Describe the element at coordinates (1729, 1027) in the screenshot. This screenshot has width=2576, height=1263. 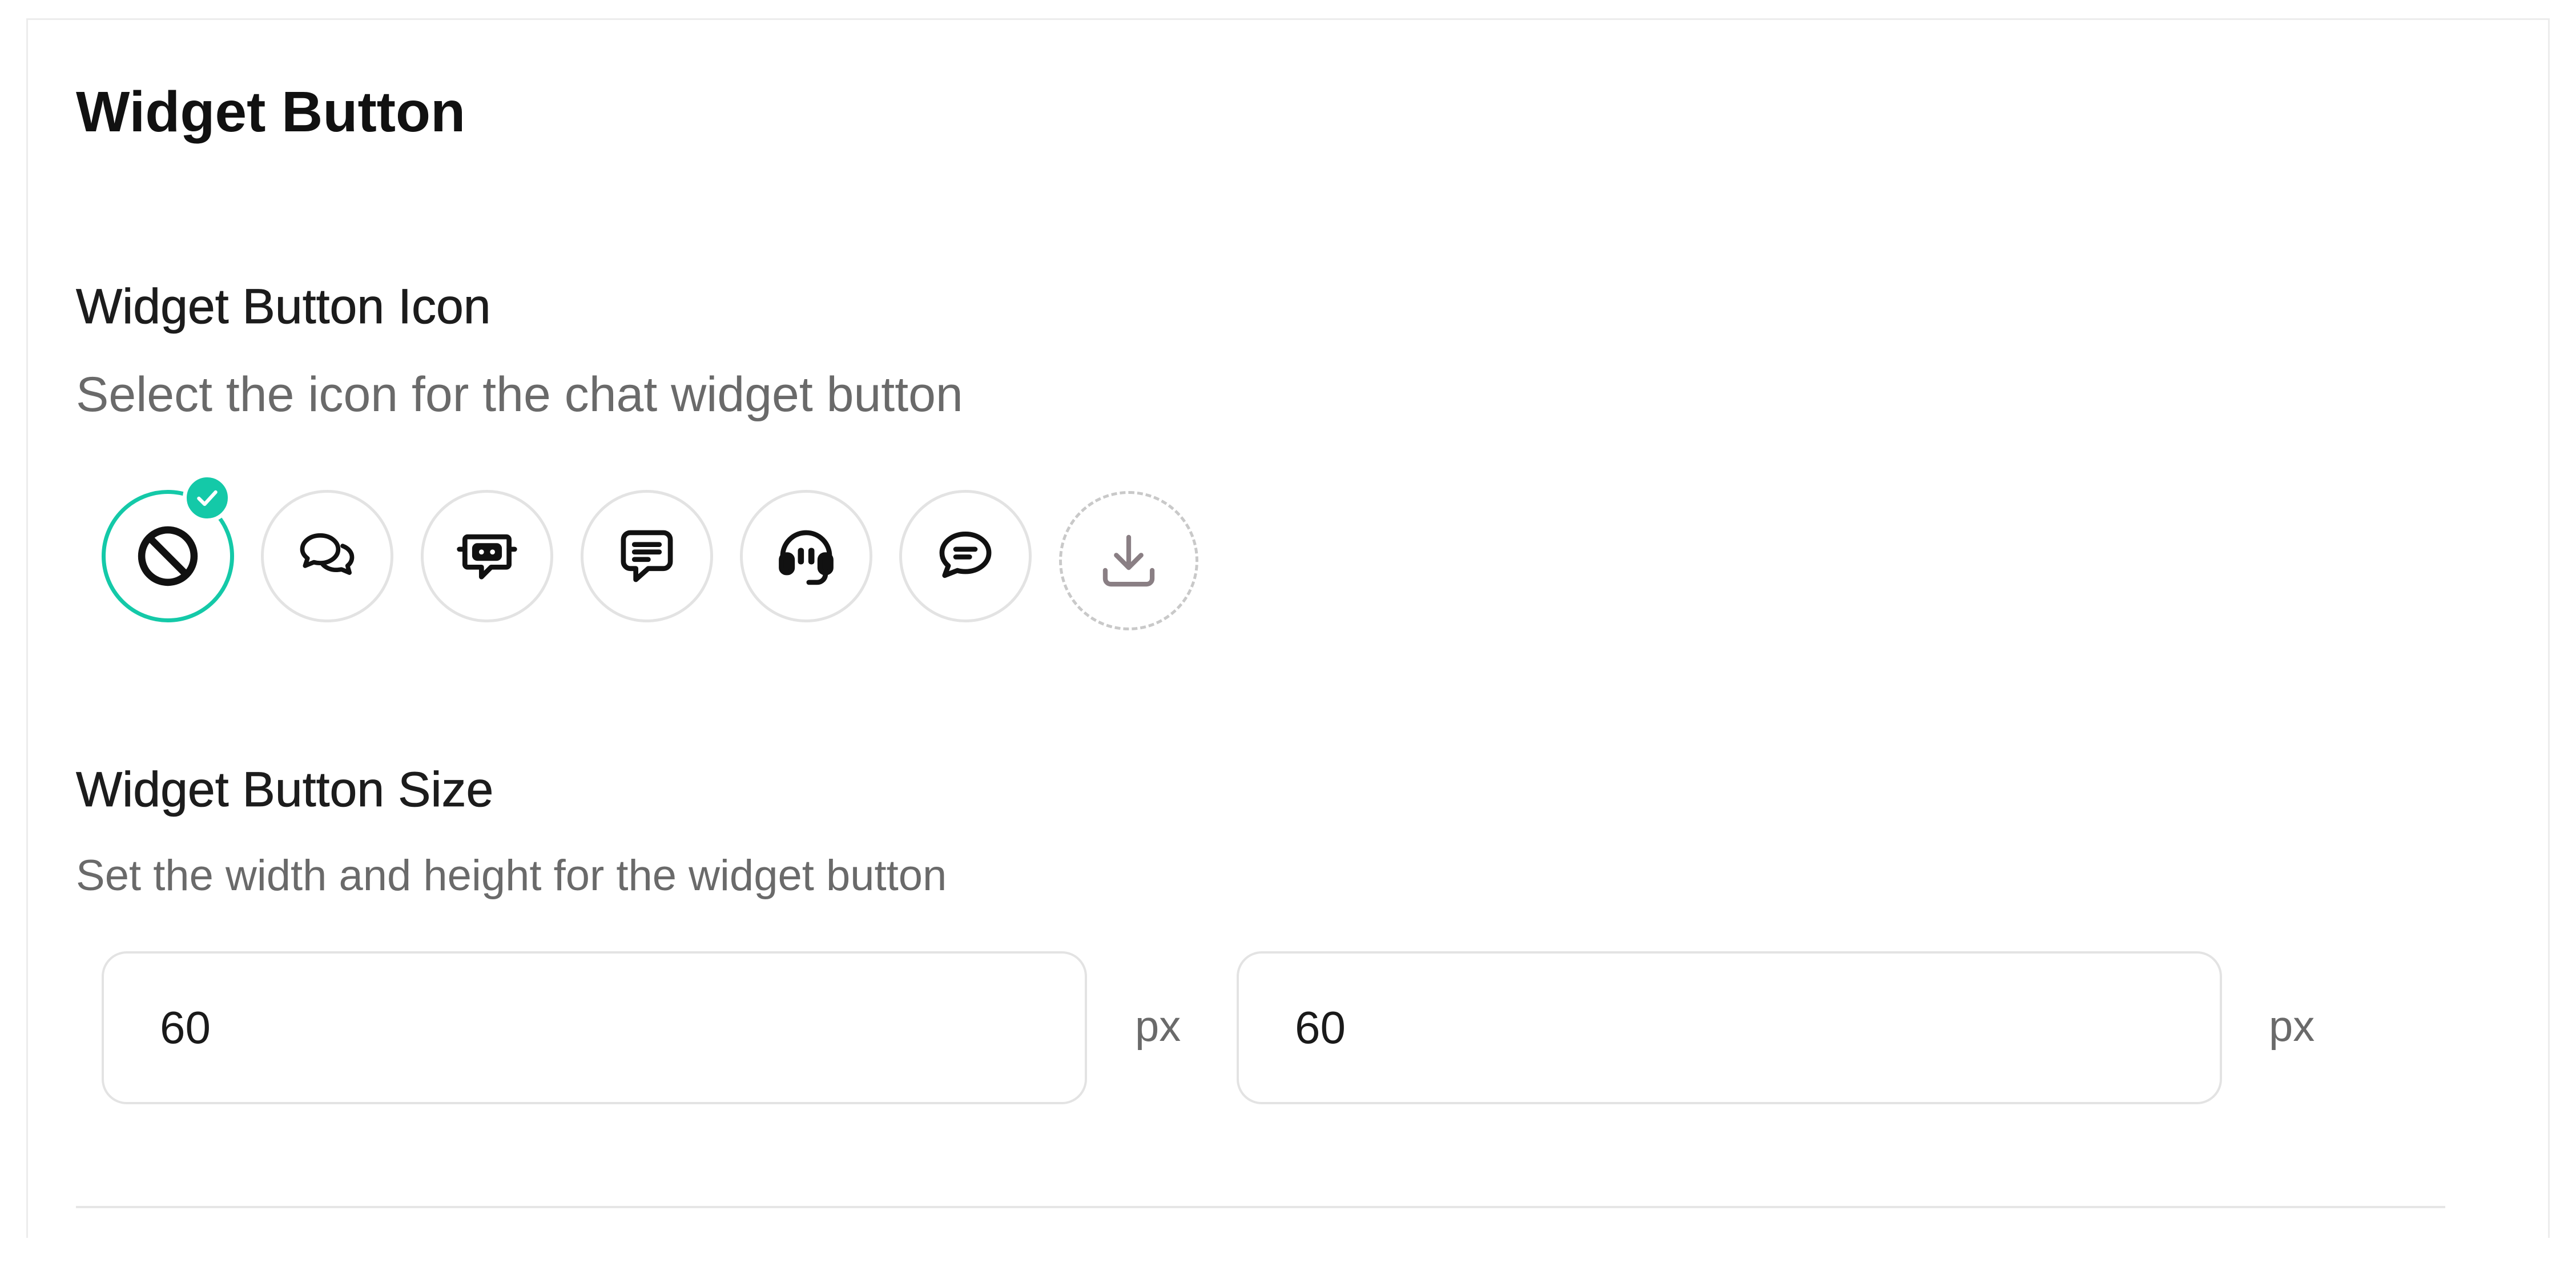
I see `height-input` at that location.